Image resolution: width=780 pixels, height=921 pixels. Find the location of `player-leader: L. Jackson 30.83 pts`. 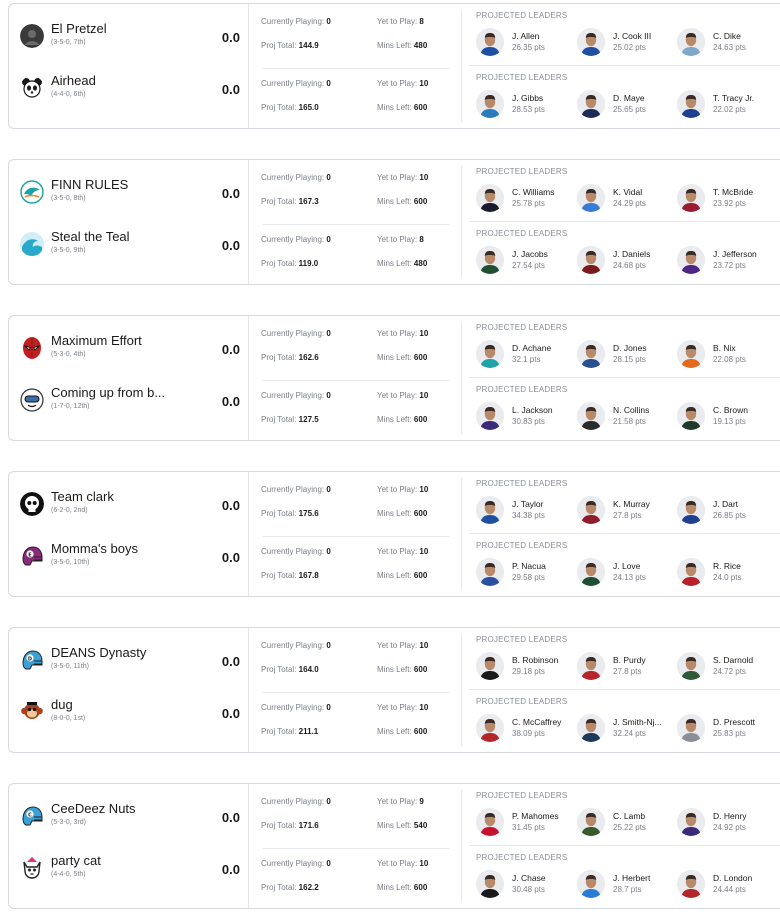

player-leader: L. Jackson 30.83 pts is located at coordinates (526, 415).